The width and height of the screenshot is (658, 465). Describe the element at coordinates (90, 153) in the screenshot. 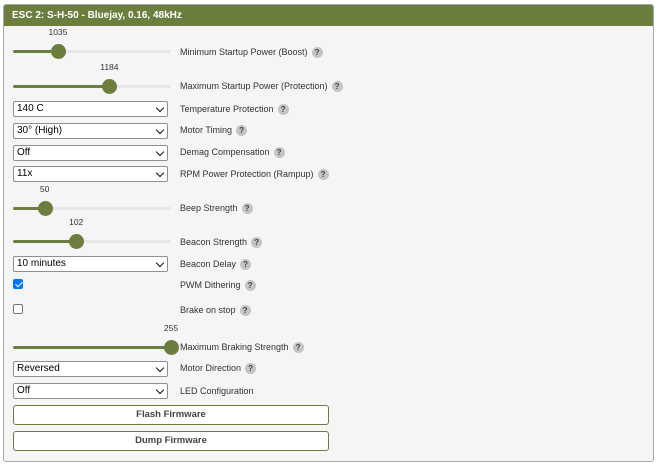

I see `demag-compensation-select: Off` at that location.